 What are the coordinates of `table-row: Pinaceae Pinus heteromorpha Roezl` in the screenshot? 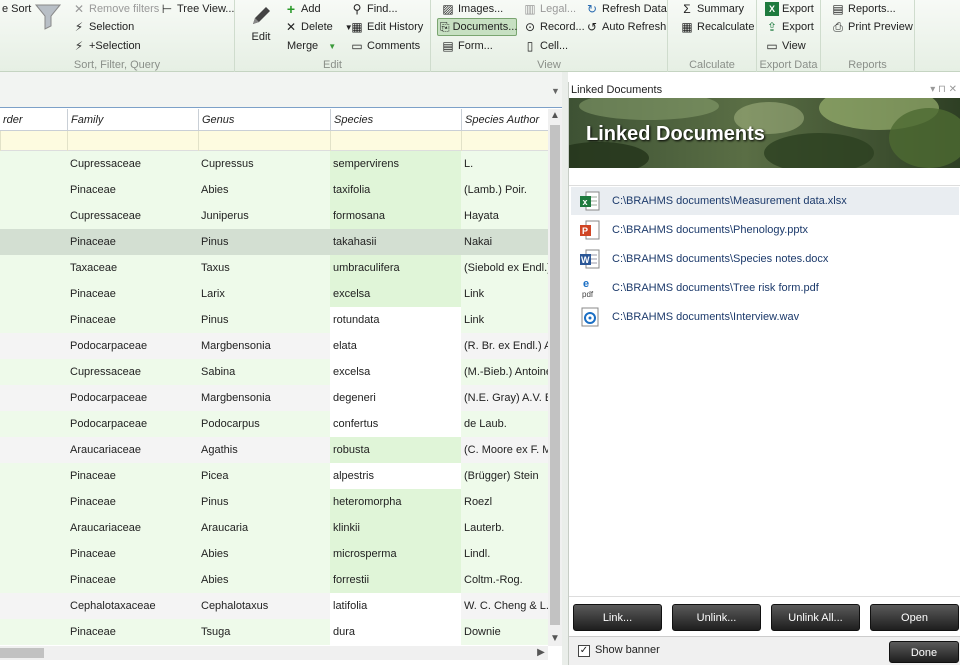 It's located at (274, 502).